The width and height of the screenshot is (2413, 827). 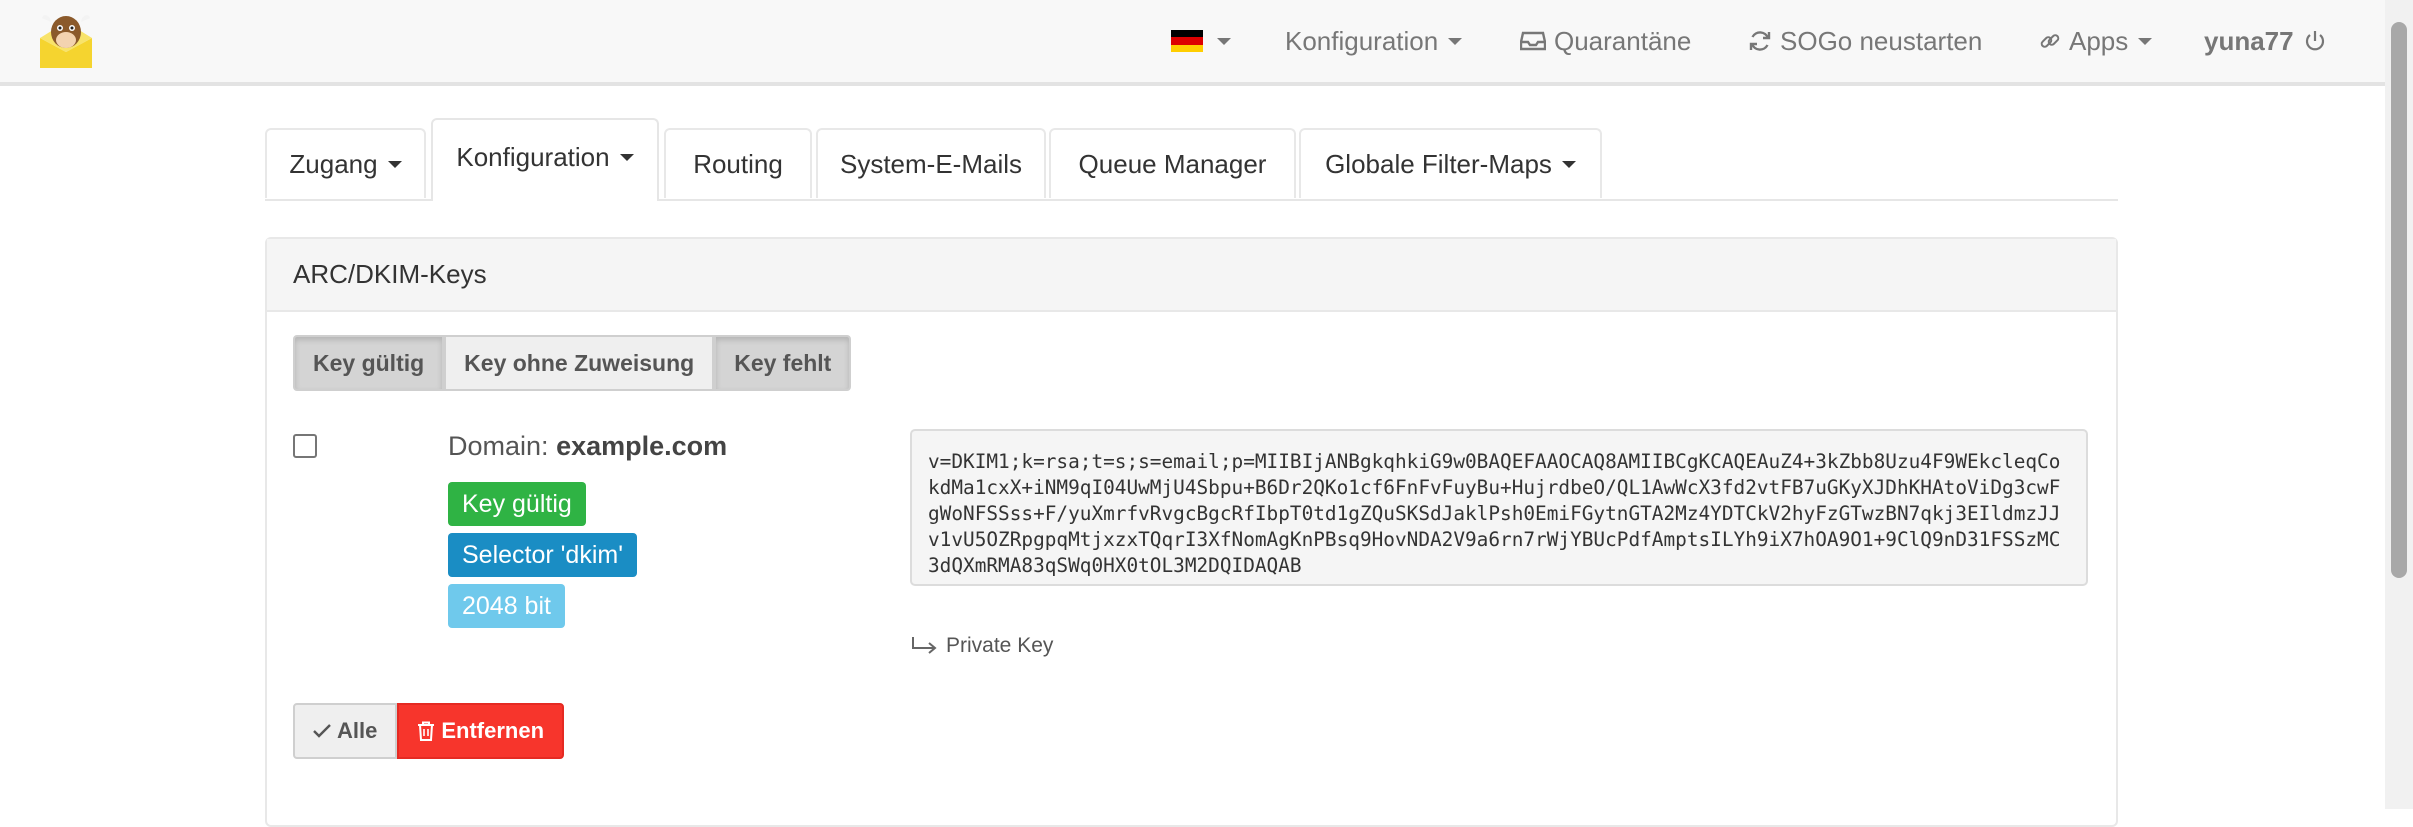 I want to click on nav-apps-dropdown: Apps, so click(x=2096, y=41).